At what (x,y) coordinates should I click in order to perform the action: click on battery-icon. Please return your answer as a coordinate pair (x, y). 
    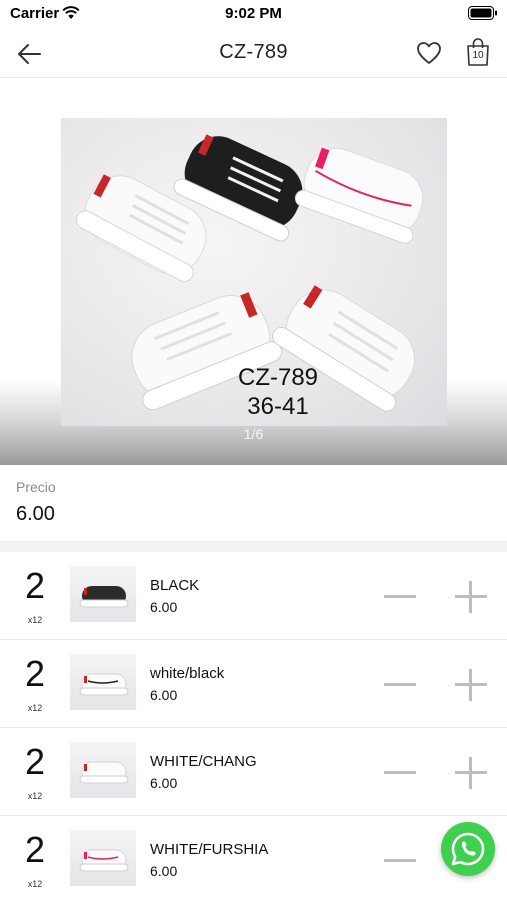
    Looking at the image, I should click on (483, 15).